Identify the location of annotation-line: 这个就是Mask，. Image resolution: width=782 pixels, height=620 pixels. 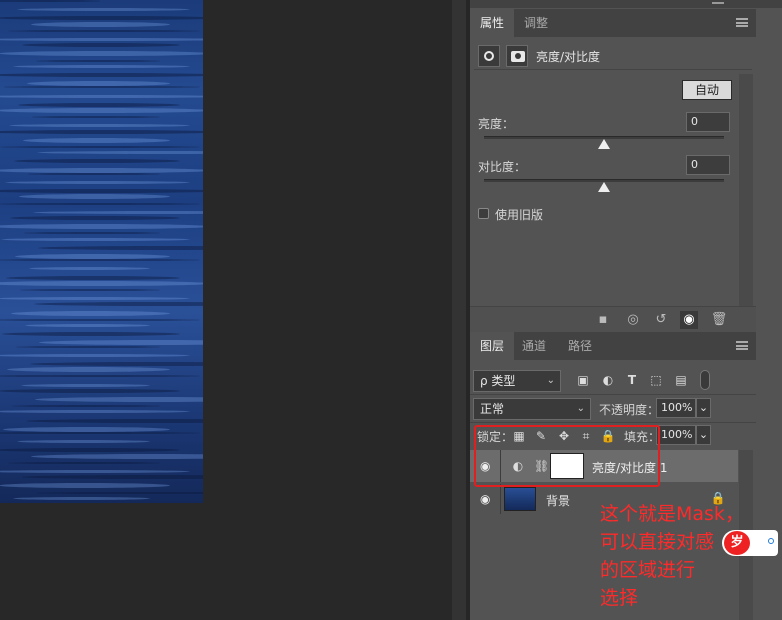
(672, 514).